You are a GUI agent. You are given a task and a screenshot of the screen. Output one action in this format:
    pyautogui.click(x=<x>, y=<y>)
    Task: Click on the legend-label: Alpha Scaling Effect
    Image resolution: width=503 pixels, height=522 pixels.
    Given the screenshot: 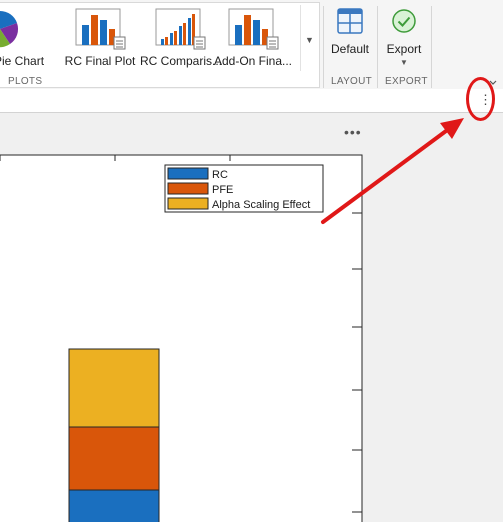 What is the action you would take?
    pyautogui.click(x=261, y=205)
    